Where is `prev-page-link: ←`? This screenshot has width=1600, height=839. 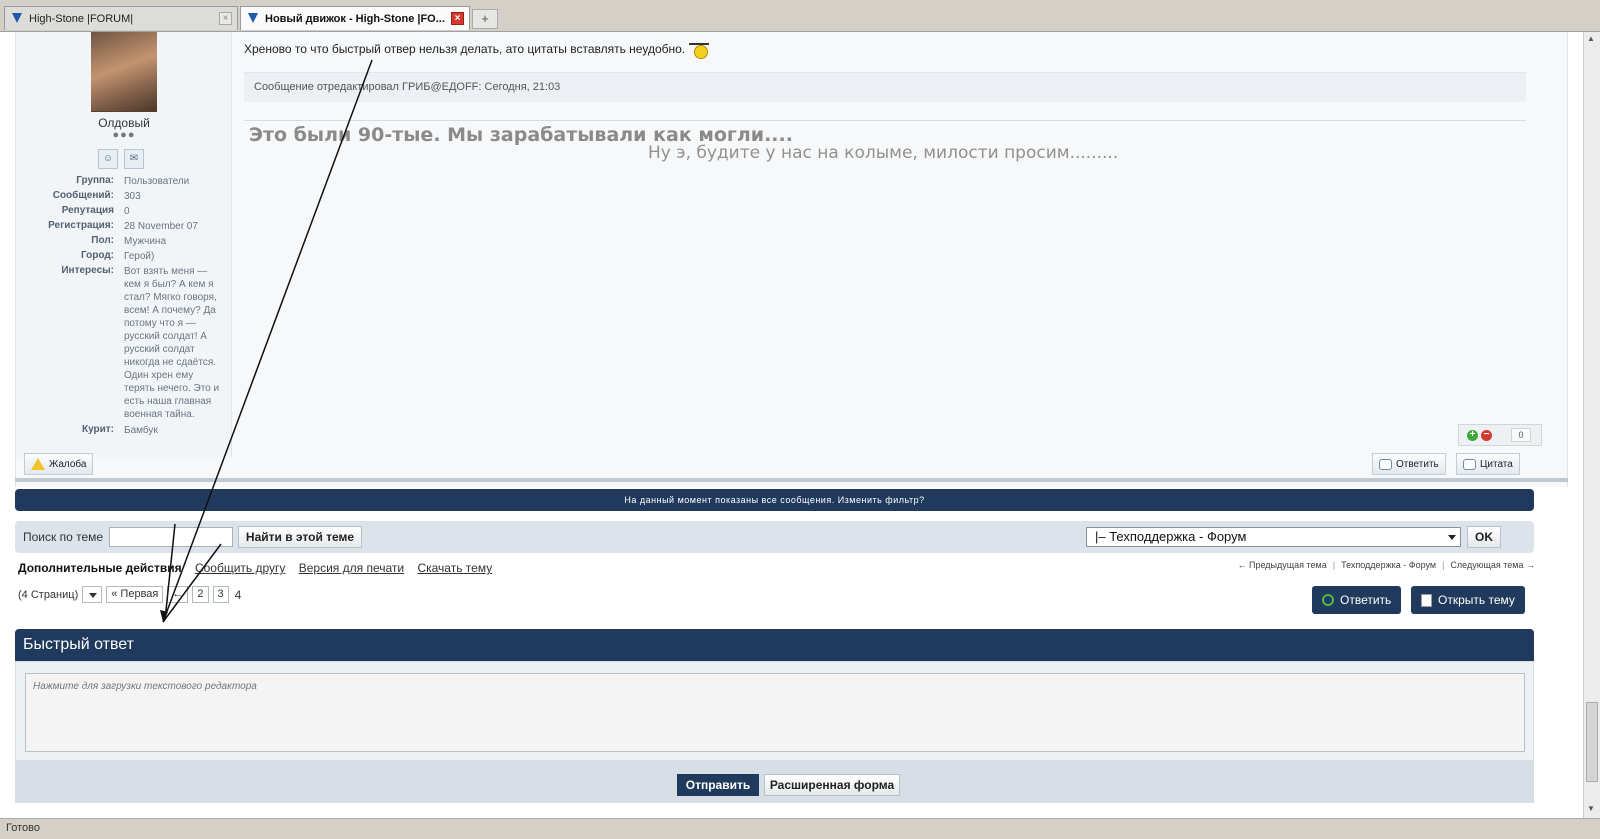
prev-page-link: ← is located at coordinates (178, 594).